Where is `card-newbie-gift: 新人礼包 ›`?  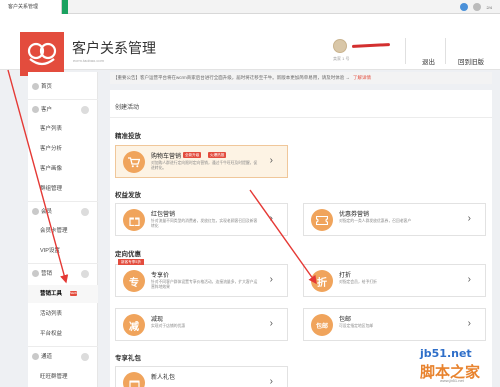 card-newbie-gift: 新人礼包 › is located at coordinates (201, 376).